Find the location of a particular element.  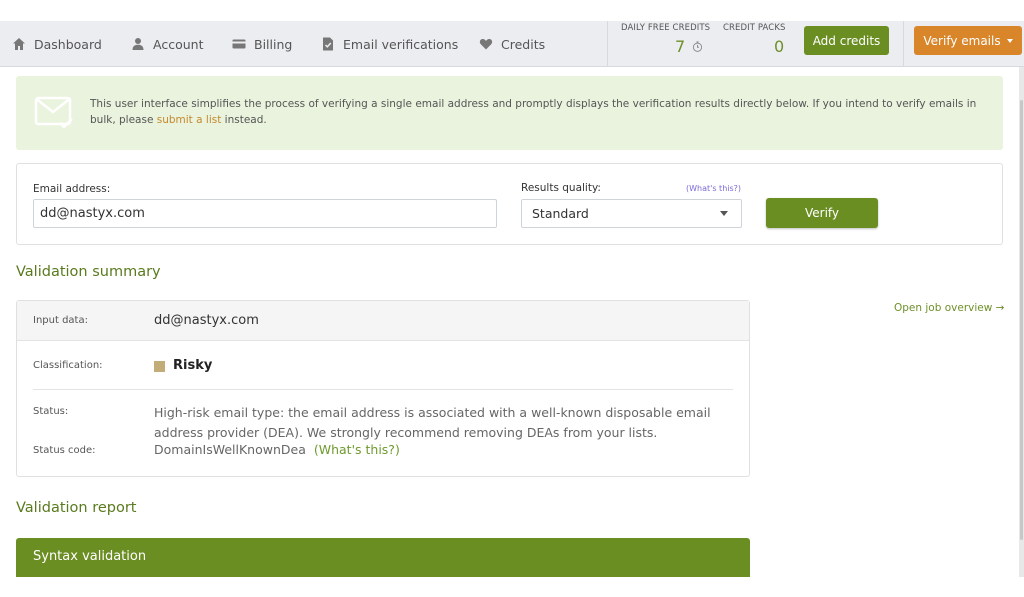

nav-credits: Credits is located at coordinates (512, 44).